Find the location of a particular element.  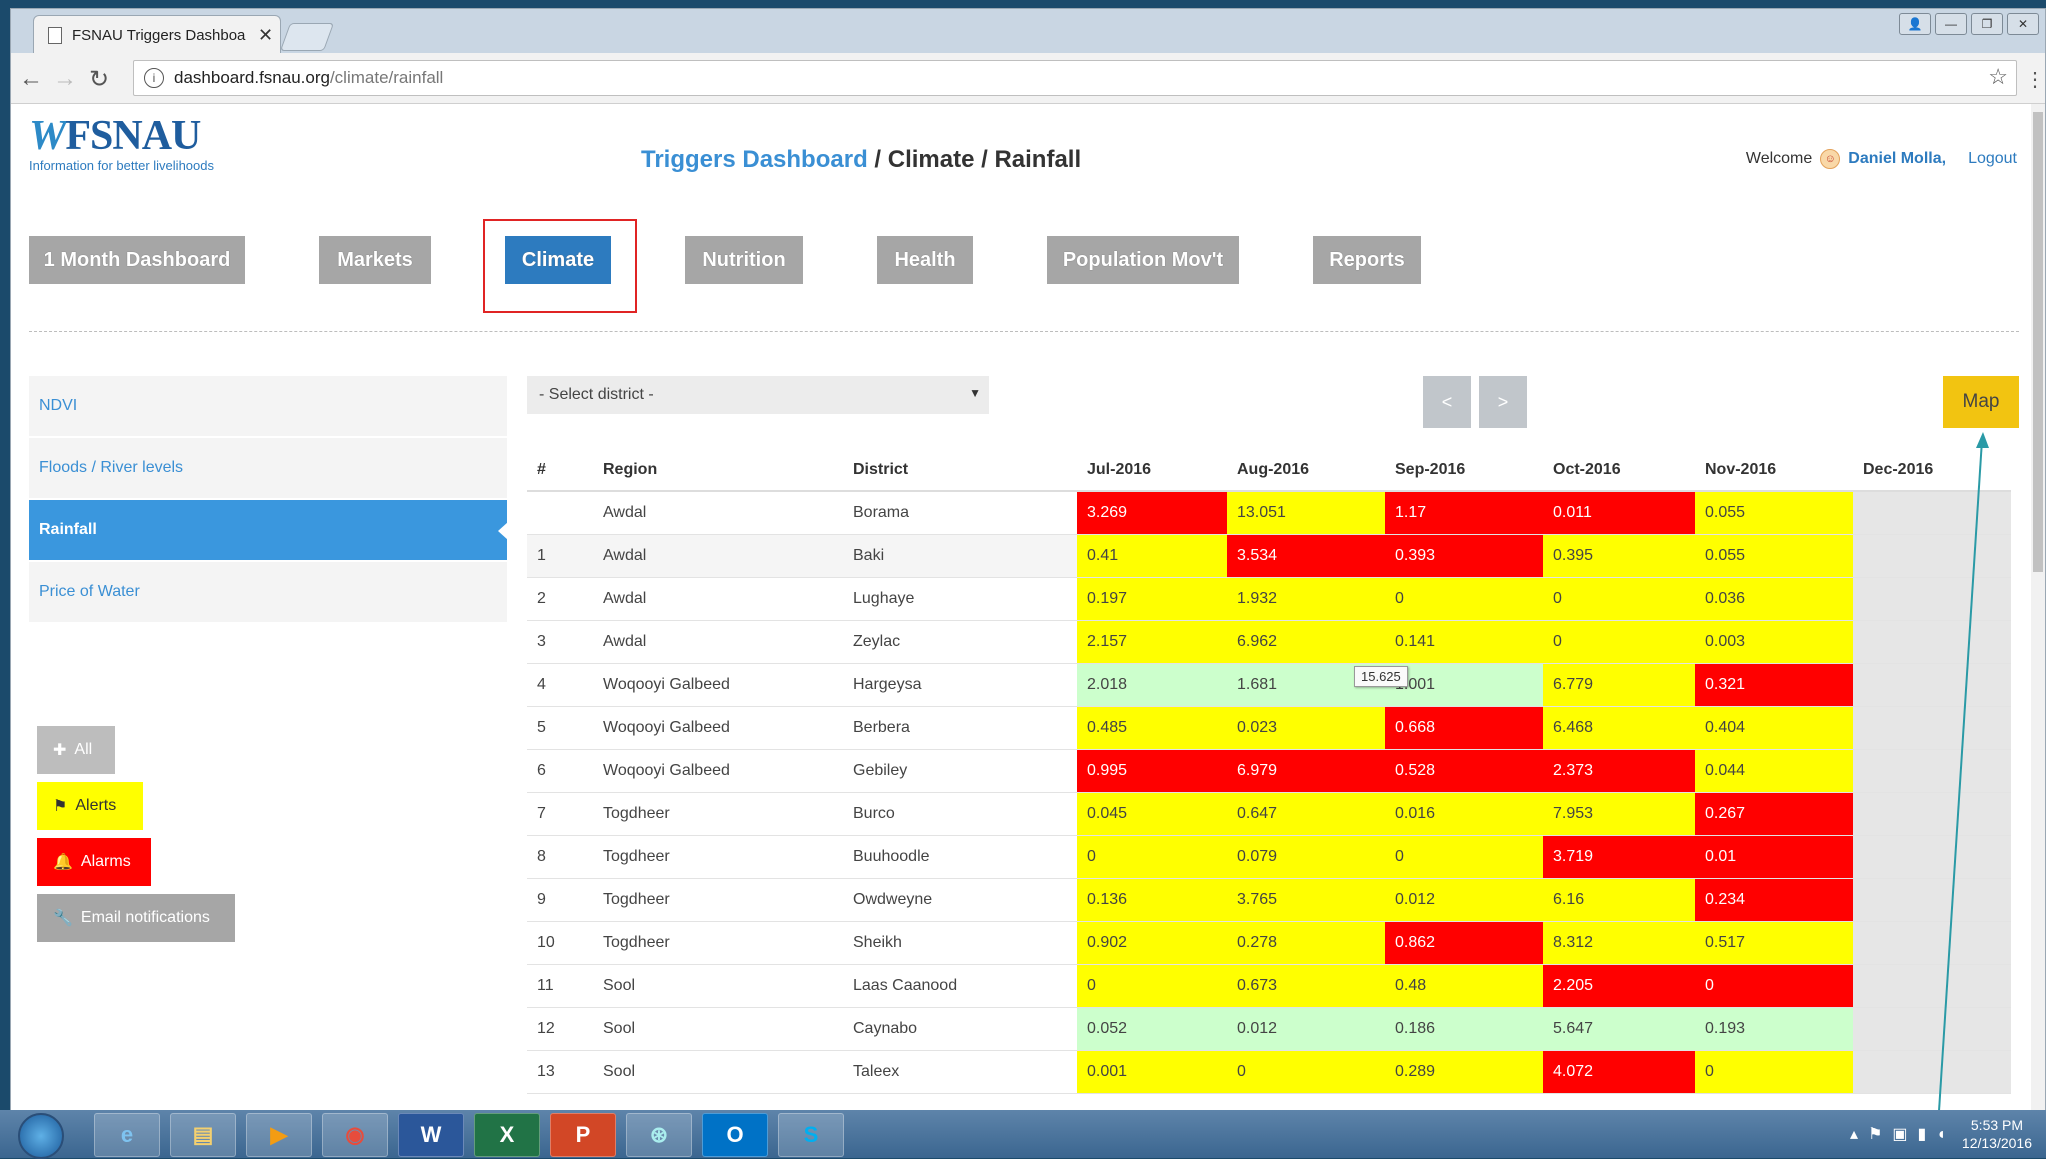

nav-markets: Markets is located at coordinates (375, 260).